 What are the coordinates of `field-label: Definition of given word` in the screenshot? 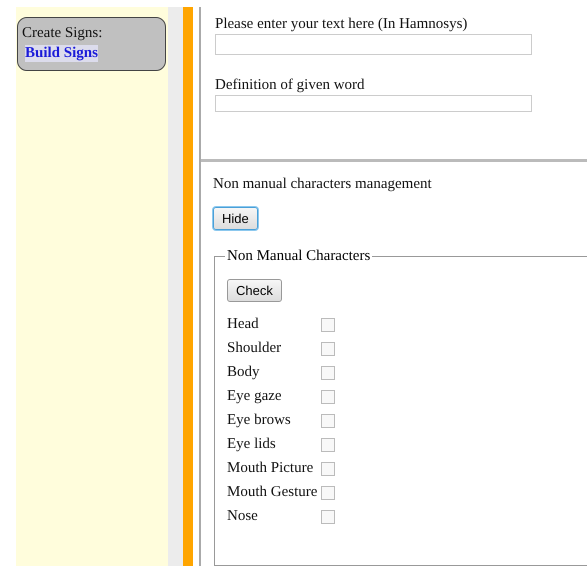 It's located at (290, 85).